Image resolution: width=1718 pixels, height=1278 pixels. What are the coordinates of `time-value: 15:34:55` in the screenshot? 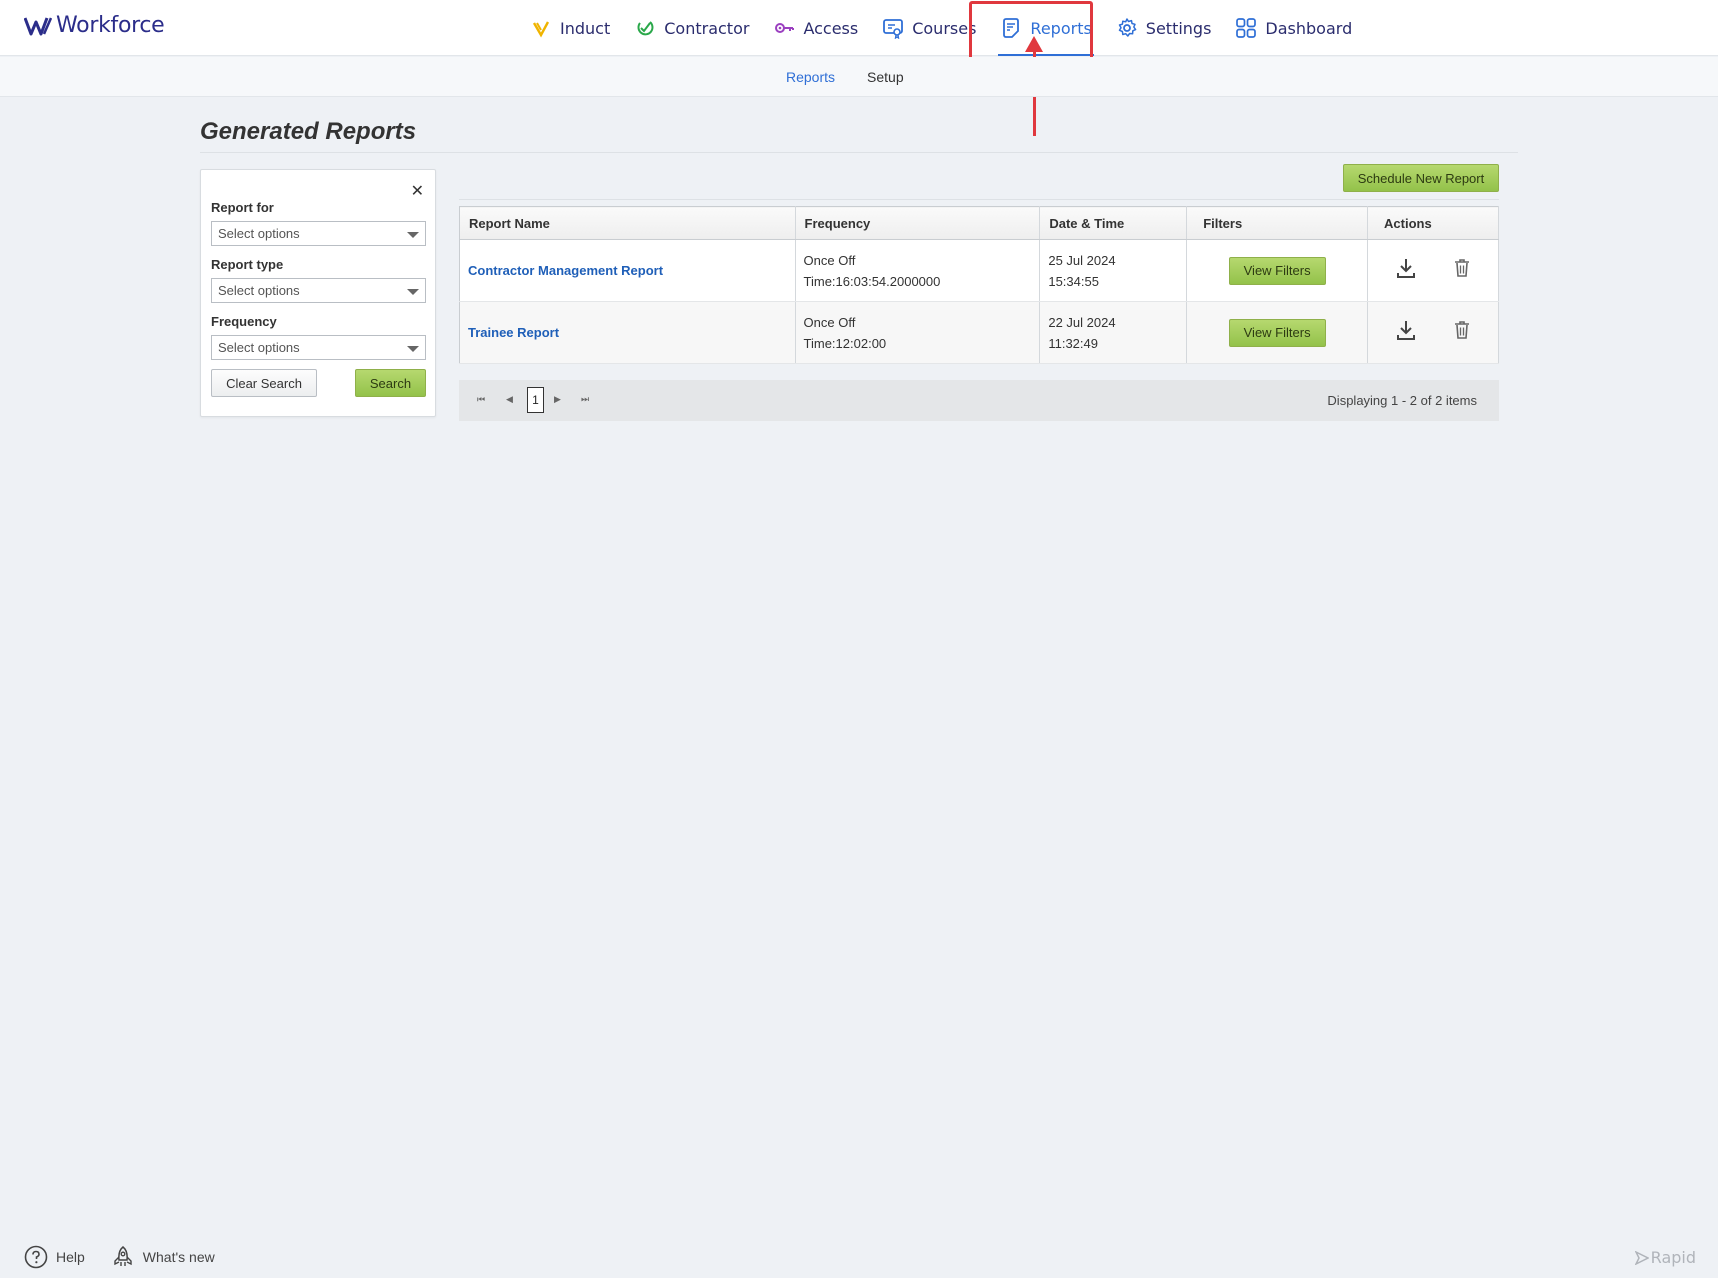 It's located at (1073, 281).